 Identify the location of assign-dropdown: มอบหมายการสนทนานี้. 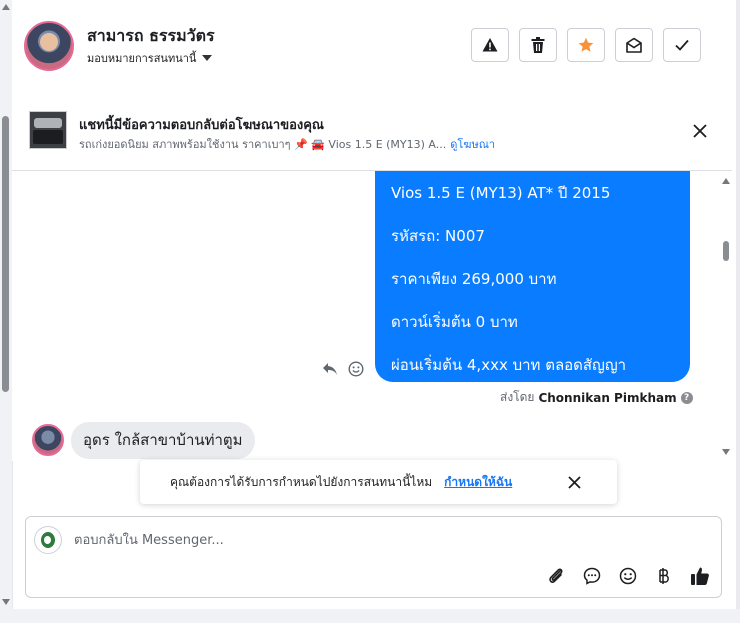
(150, 58).